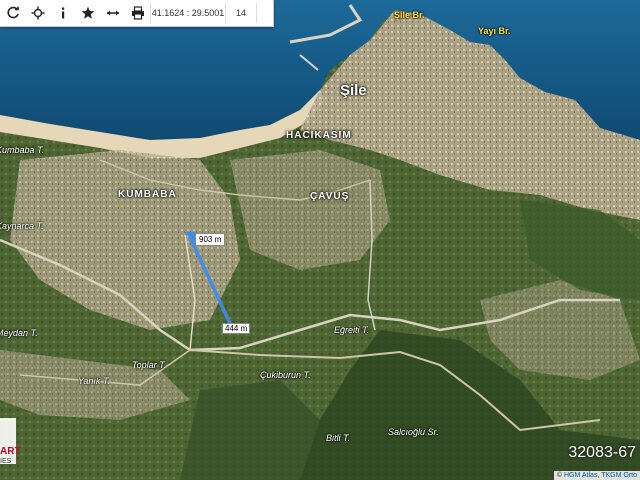 This screenshot has height=480, width=640. What do you see at coordinates (352, 330) in the screenshot?
I see `place-label-egreiti: Eğreiti T.` at bounding box center [352, 330].